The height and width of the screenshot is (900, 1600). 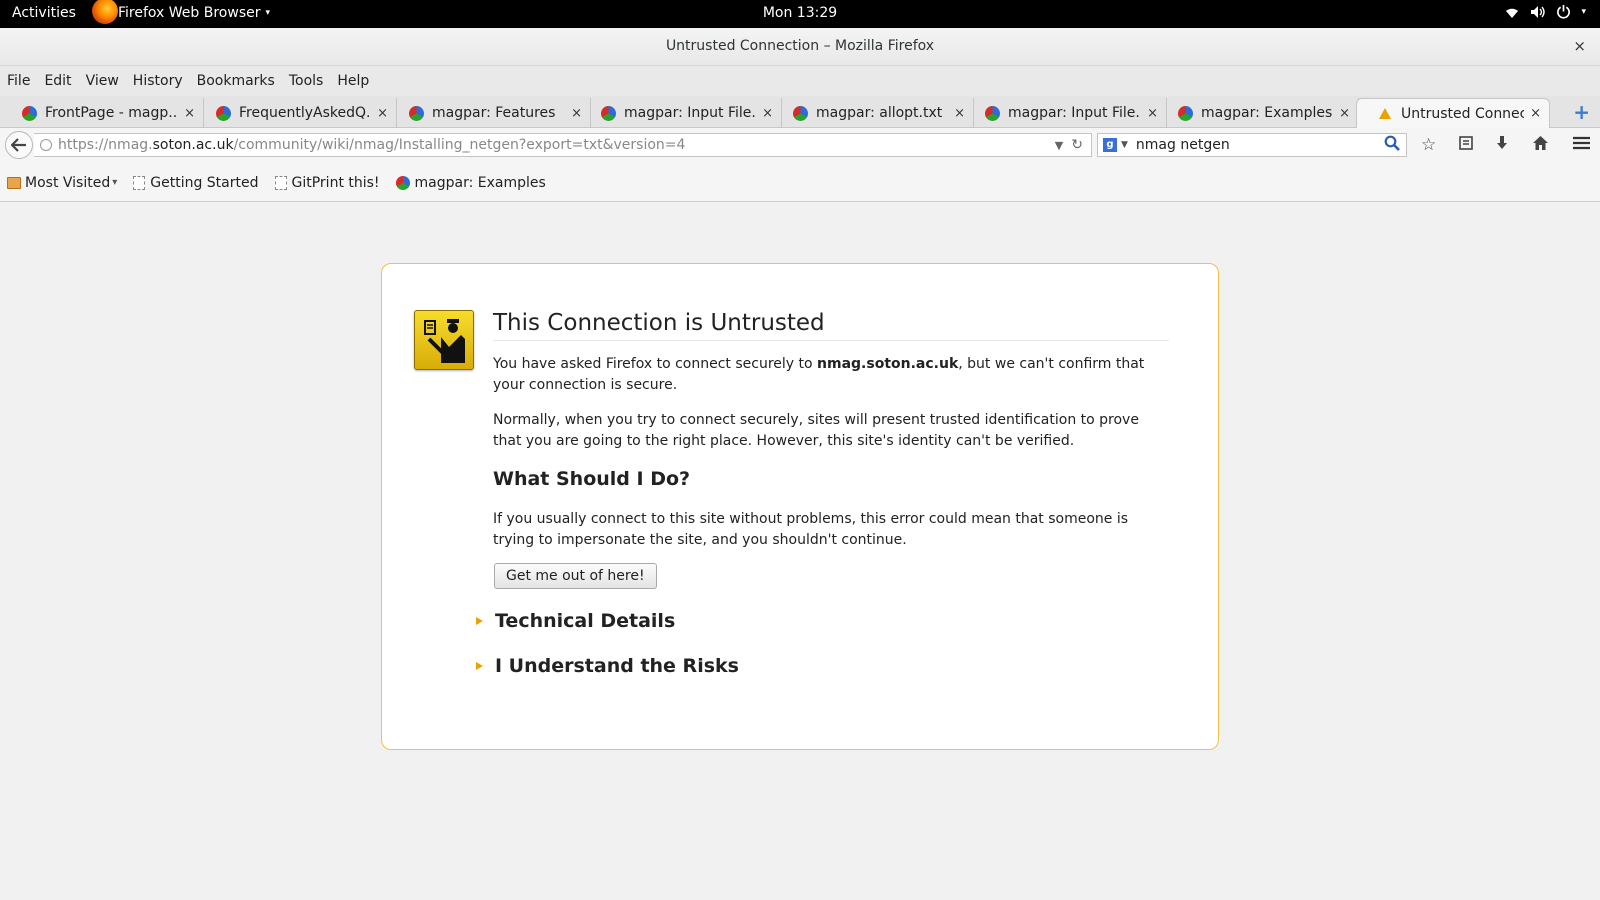 I want to click on site-identity-icon, so click(x=46, y=145).